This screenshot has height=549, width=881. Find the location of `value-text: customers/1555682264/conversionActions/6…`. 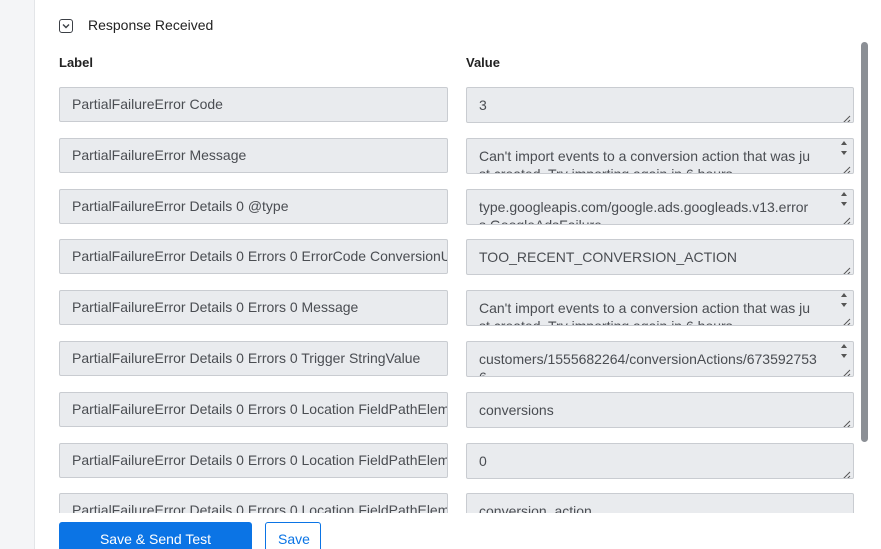

value-text: customers/1555682264/conversionActions/6… is located at coordinates (648, 364).